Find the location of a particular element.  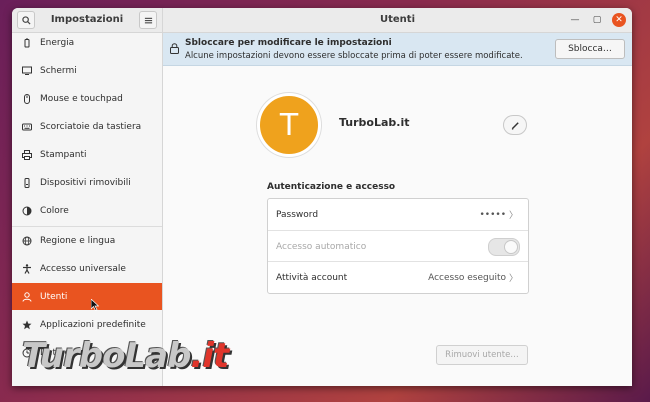

mouse-icon is located at coordinates (27, 98).